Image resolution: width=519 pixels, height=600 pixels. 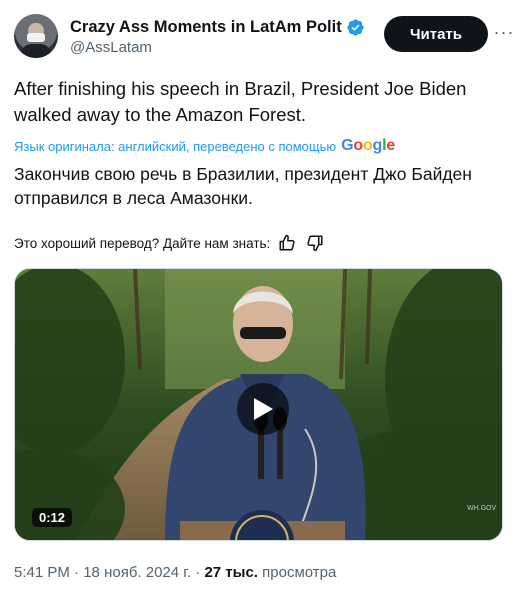 I want to click on verified-badge-icon, so click(x=355, y=27).